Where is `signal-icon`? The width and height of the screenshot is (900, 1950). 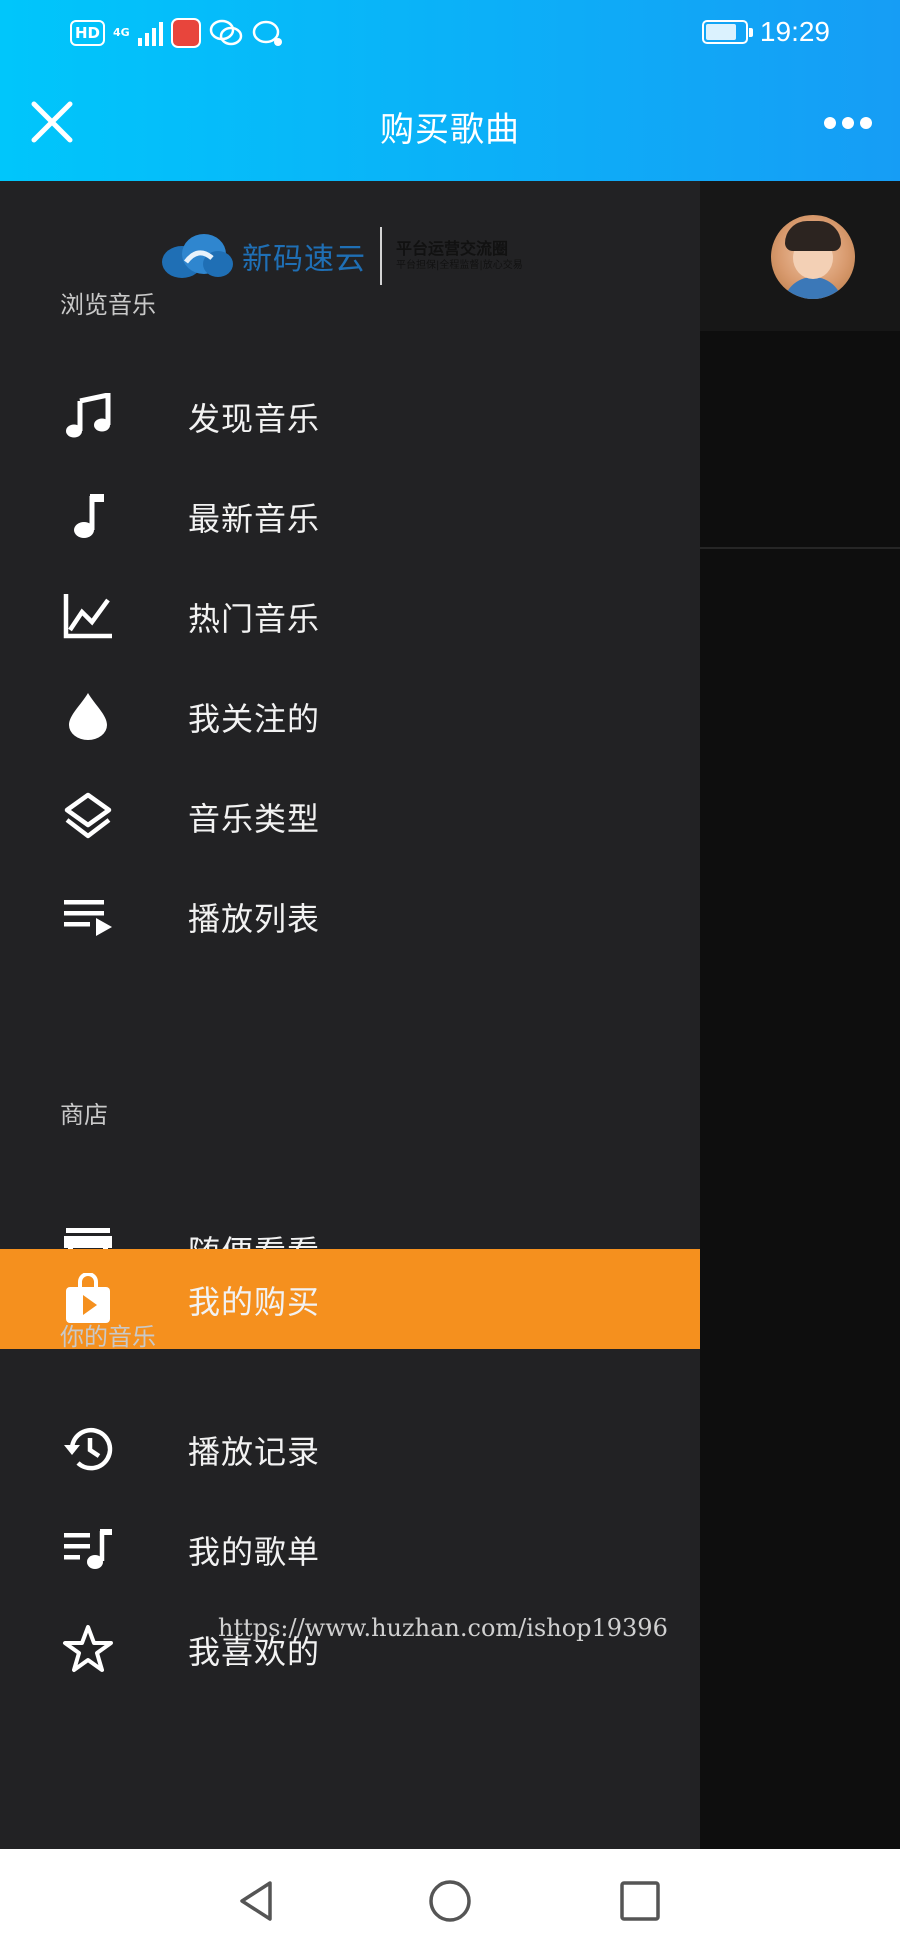
signal-icon is located at coordinates (150, 33).